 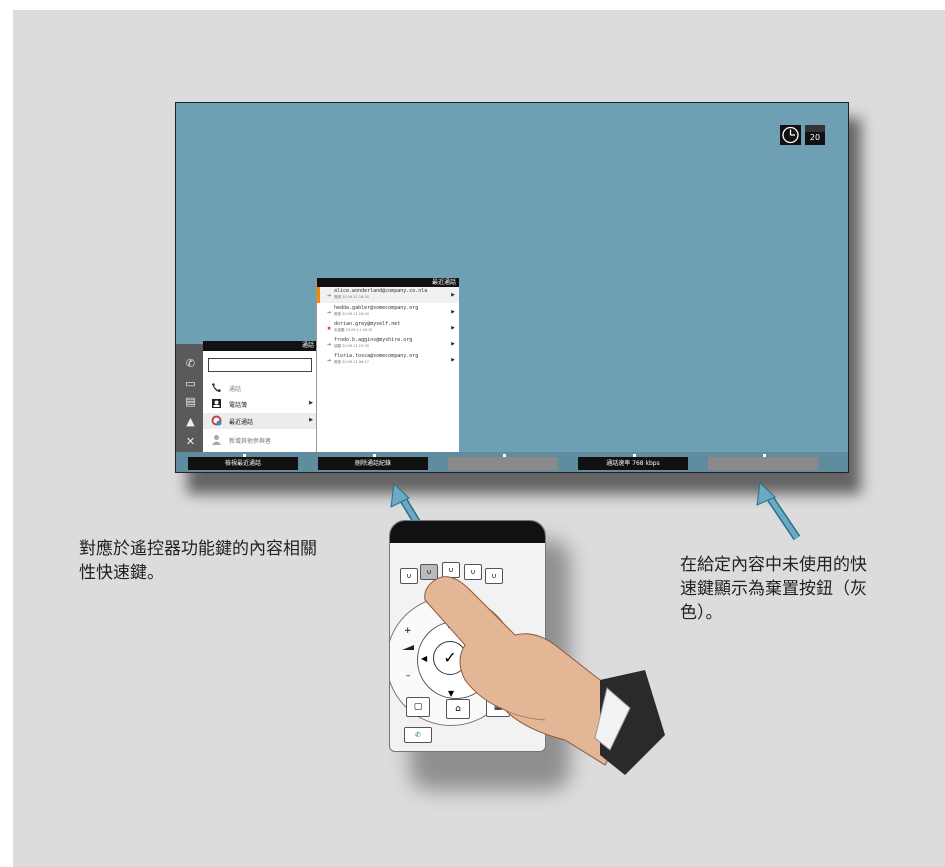 What do you see at coordinates (544, 675) in the screenshot?
I see `hand-illustration` at bounding box center [544, 675].